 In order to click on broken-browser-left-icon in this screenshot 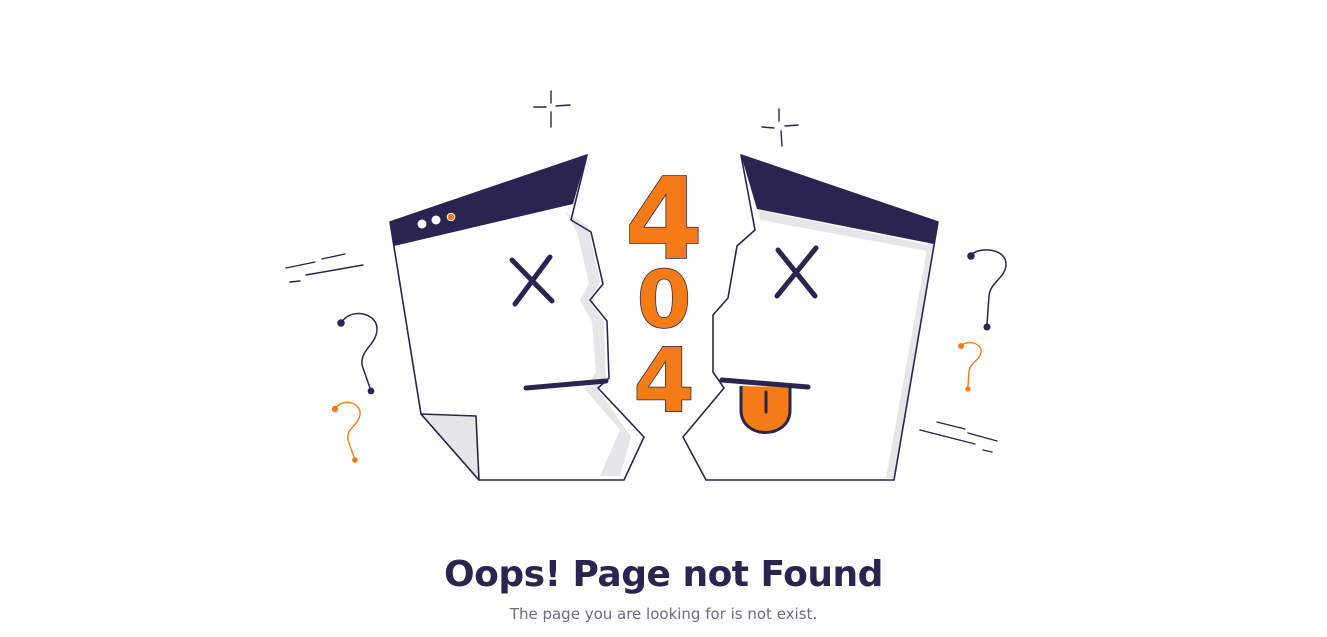, I will do `click(517, 317)`.